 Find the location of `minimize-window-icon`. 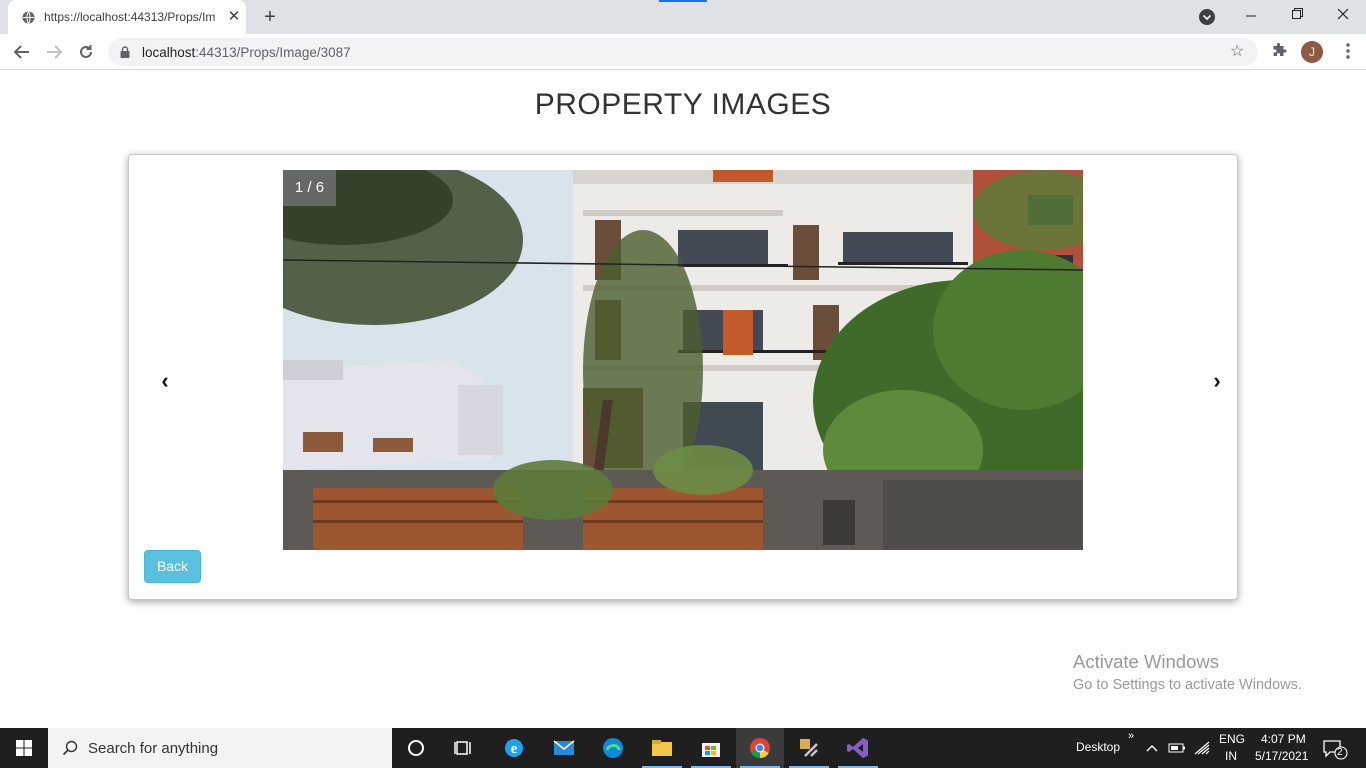

minimize-window-icon is located at coordinates (1251, 17).